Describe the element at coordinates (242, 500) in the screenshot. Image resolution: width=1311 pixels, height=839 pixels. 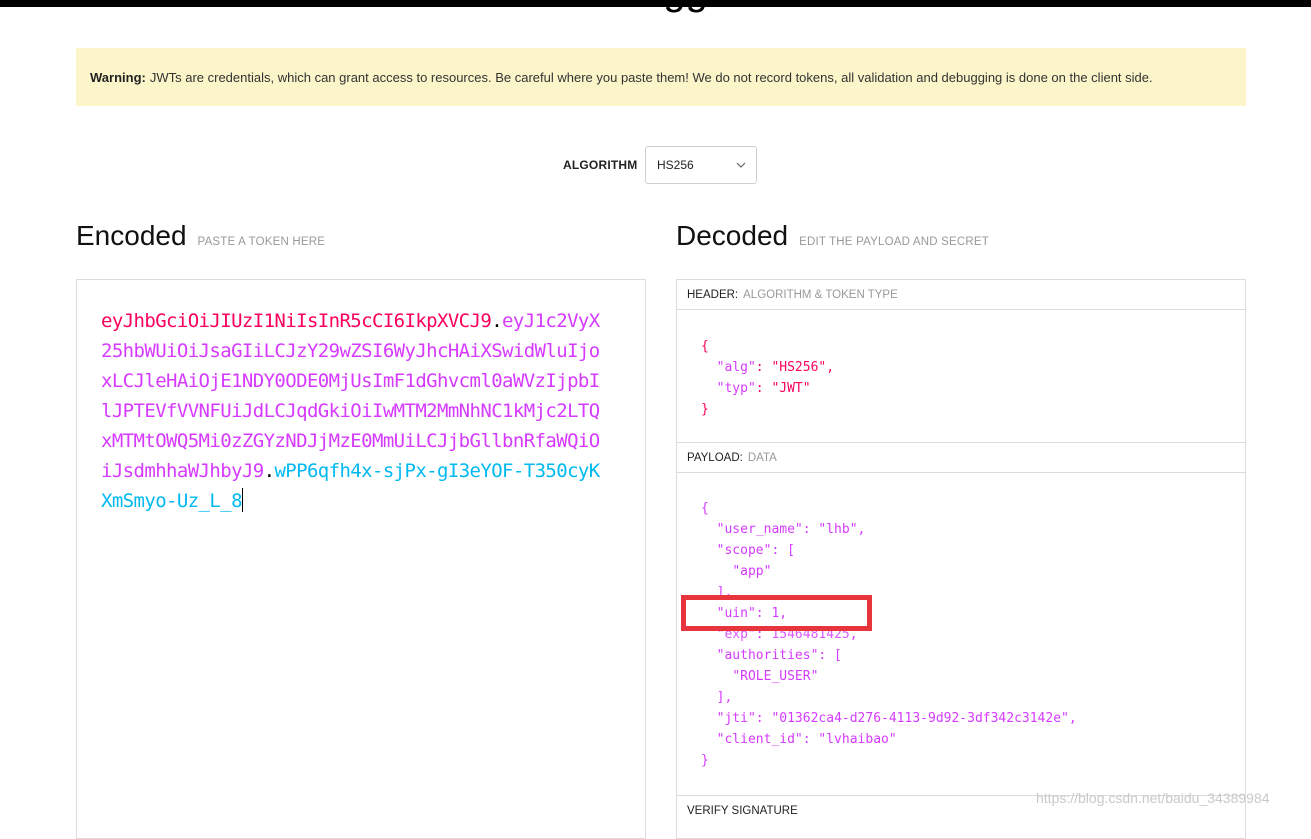
I see `text-caret` at that location.